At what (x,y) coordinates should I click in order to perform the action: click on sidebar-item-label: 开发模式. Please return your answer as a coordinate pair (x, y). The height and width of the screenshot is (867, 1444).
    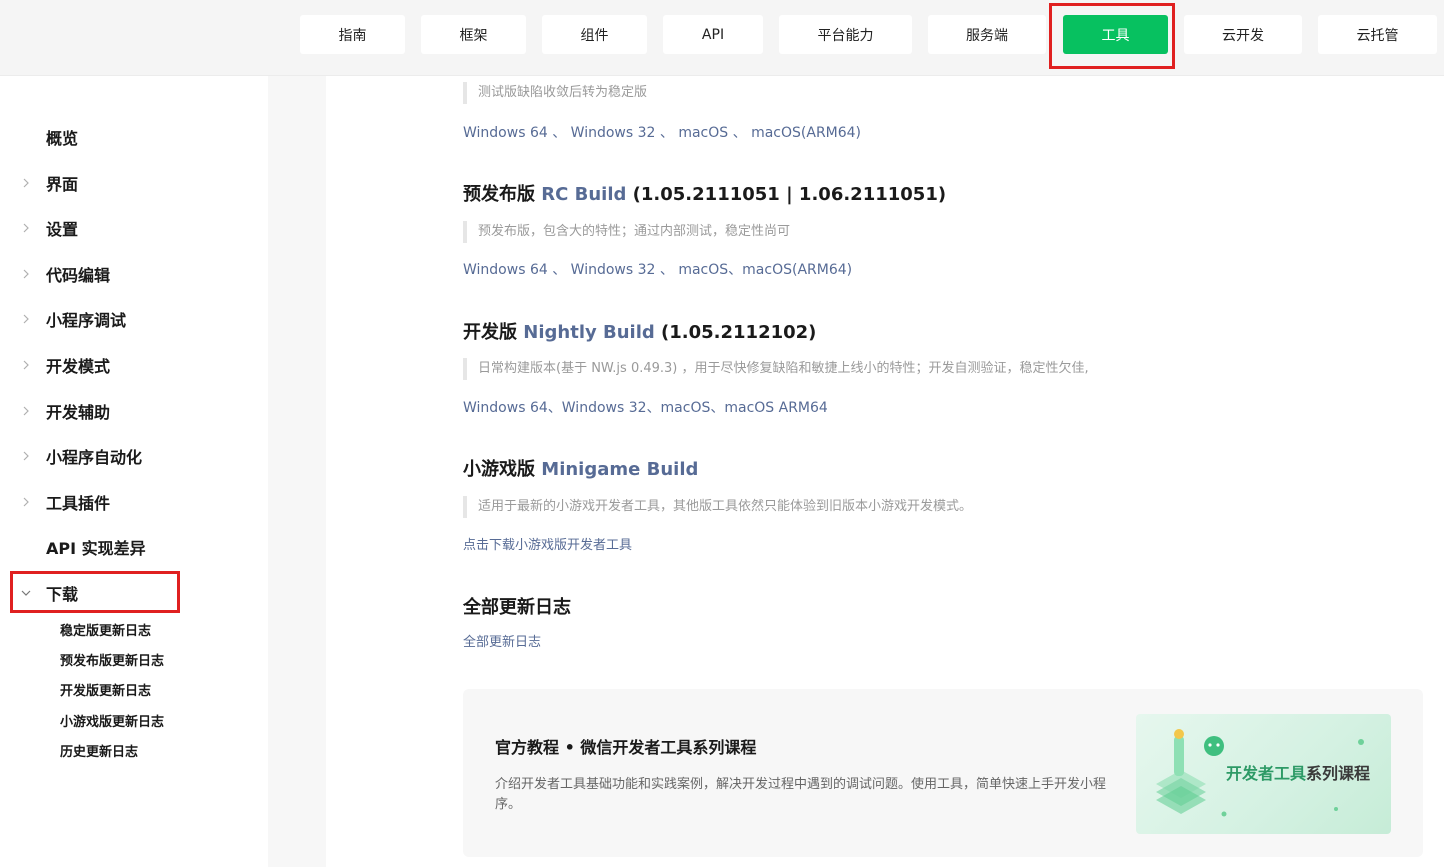
    Looking at the image, I should click on (78, 366).